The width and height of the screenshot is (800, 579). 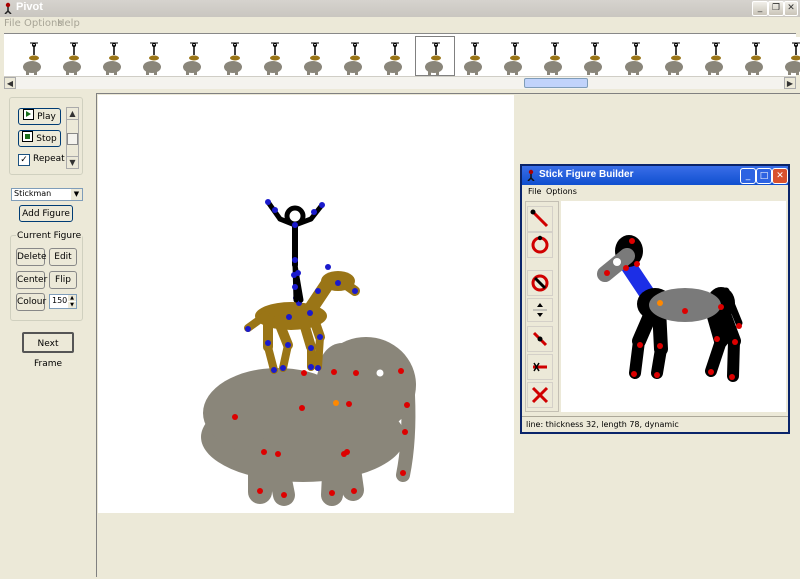 What do you see at coordinates (72, 162) in the screenshot?
I see `speed-down-button: ▼` at bounding box center [72, 162].